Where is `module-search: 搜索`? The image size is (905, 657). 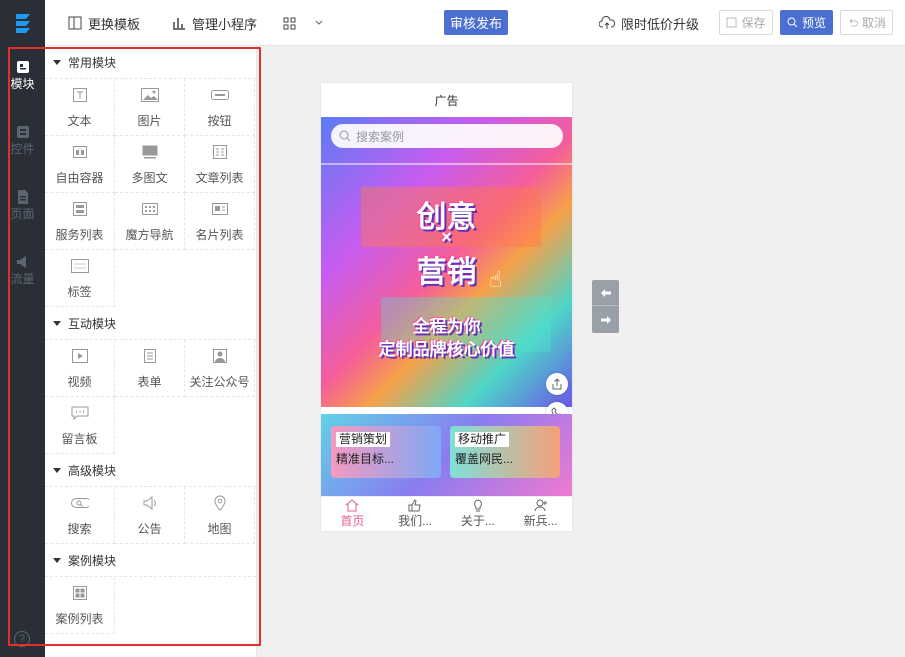 module-search: 搜索 is located at coordinates (80, 515).